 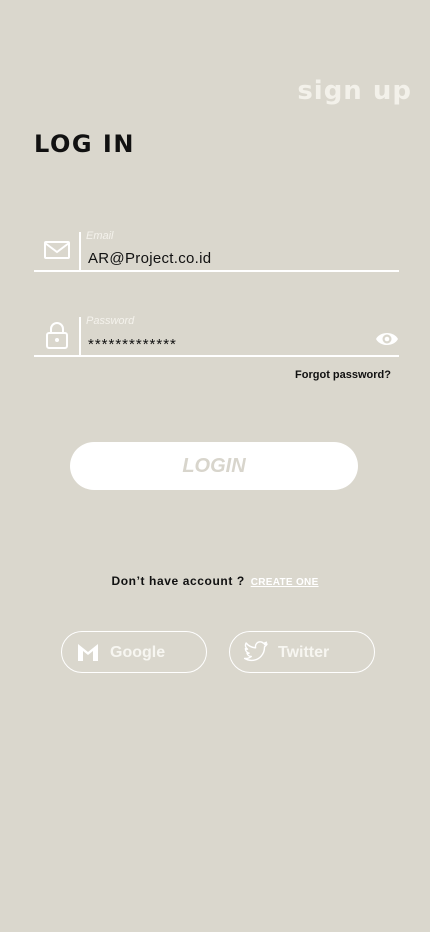 I want to click on gmail-icon, so click(x=88, y=652).